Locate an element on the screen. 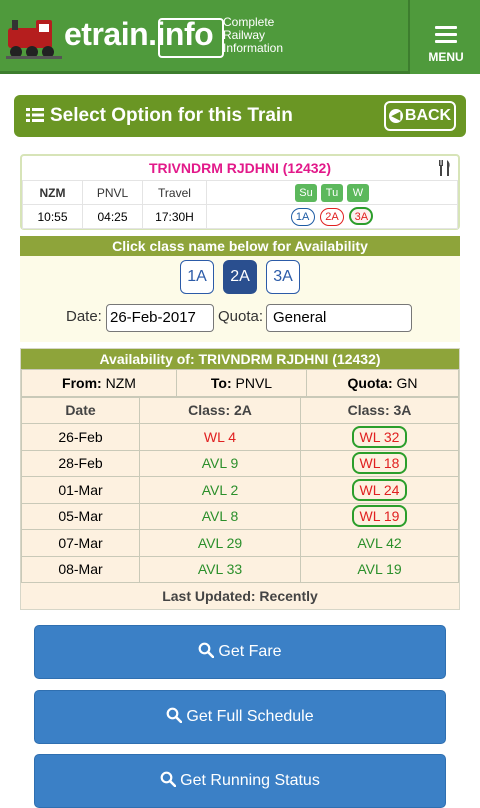 Image resolution: width=480 pixels, height=808 pixels. status-3a: WL 24 is located at coordinates (379, 489).